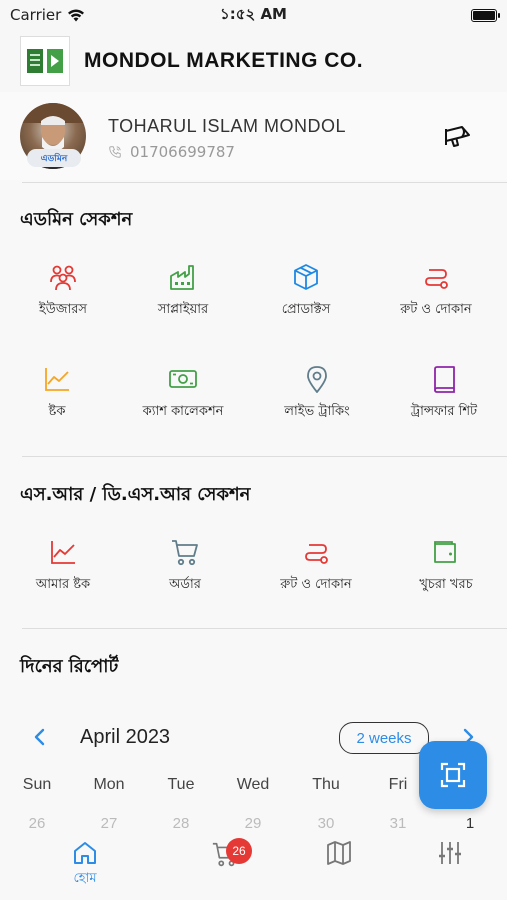 Image resolution: width=507 pixels, height=900 pixels. I want to click on scan-button, so click(453, 775).